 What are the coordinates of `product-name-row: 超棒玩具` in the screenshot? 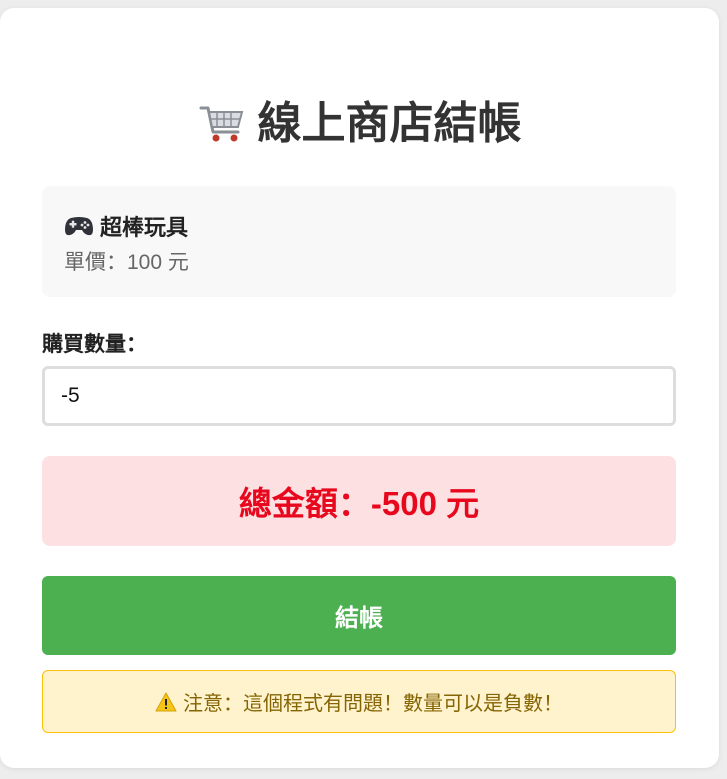 It's located at (126, 226).